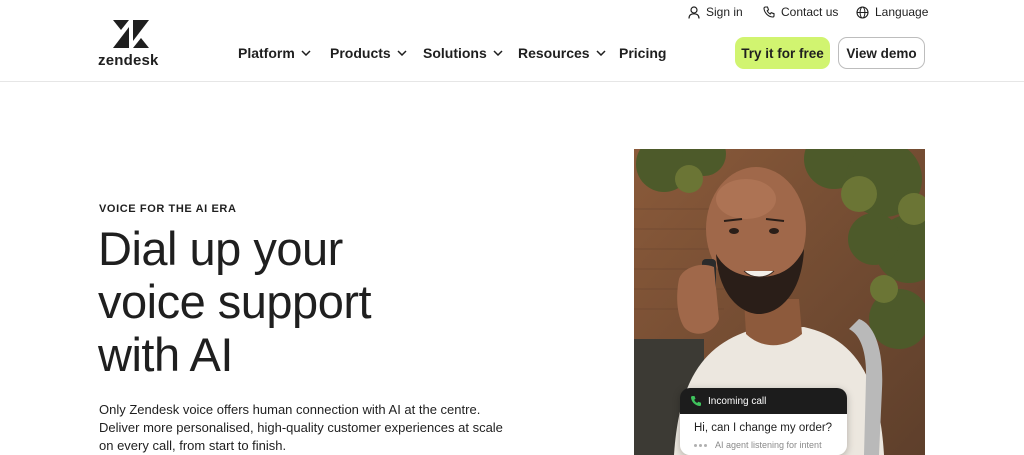  I want to click on hero-headline: Dial up your voice support with AI, so click(308, 301).